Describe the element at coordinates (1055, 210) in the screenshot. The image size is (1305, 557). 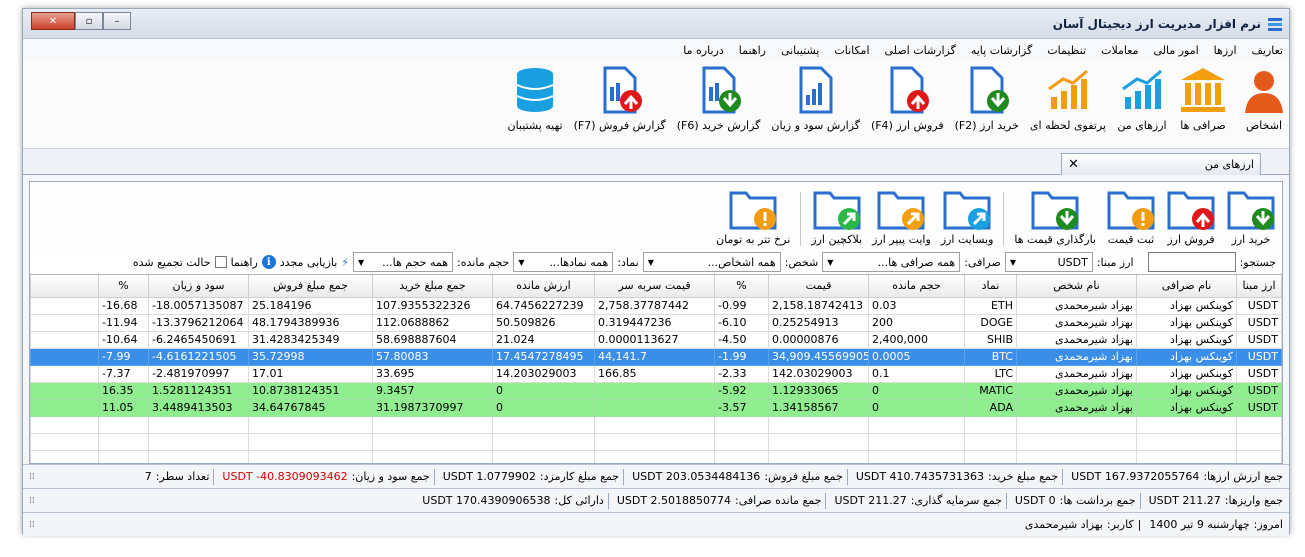
I see `folder-download-icon` at that location.